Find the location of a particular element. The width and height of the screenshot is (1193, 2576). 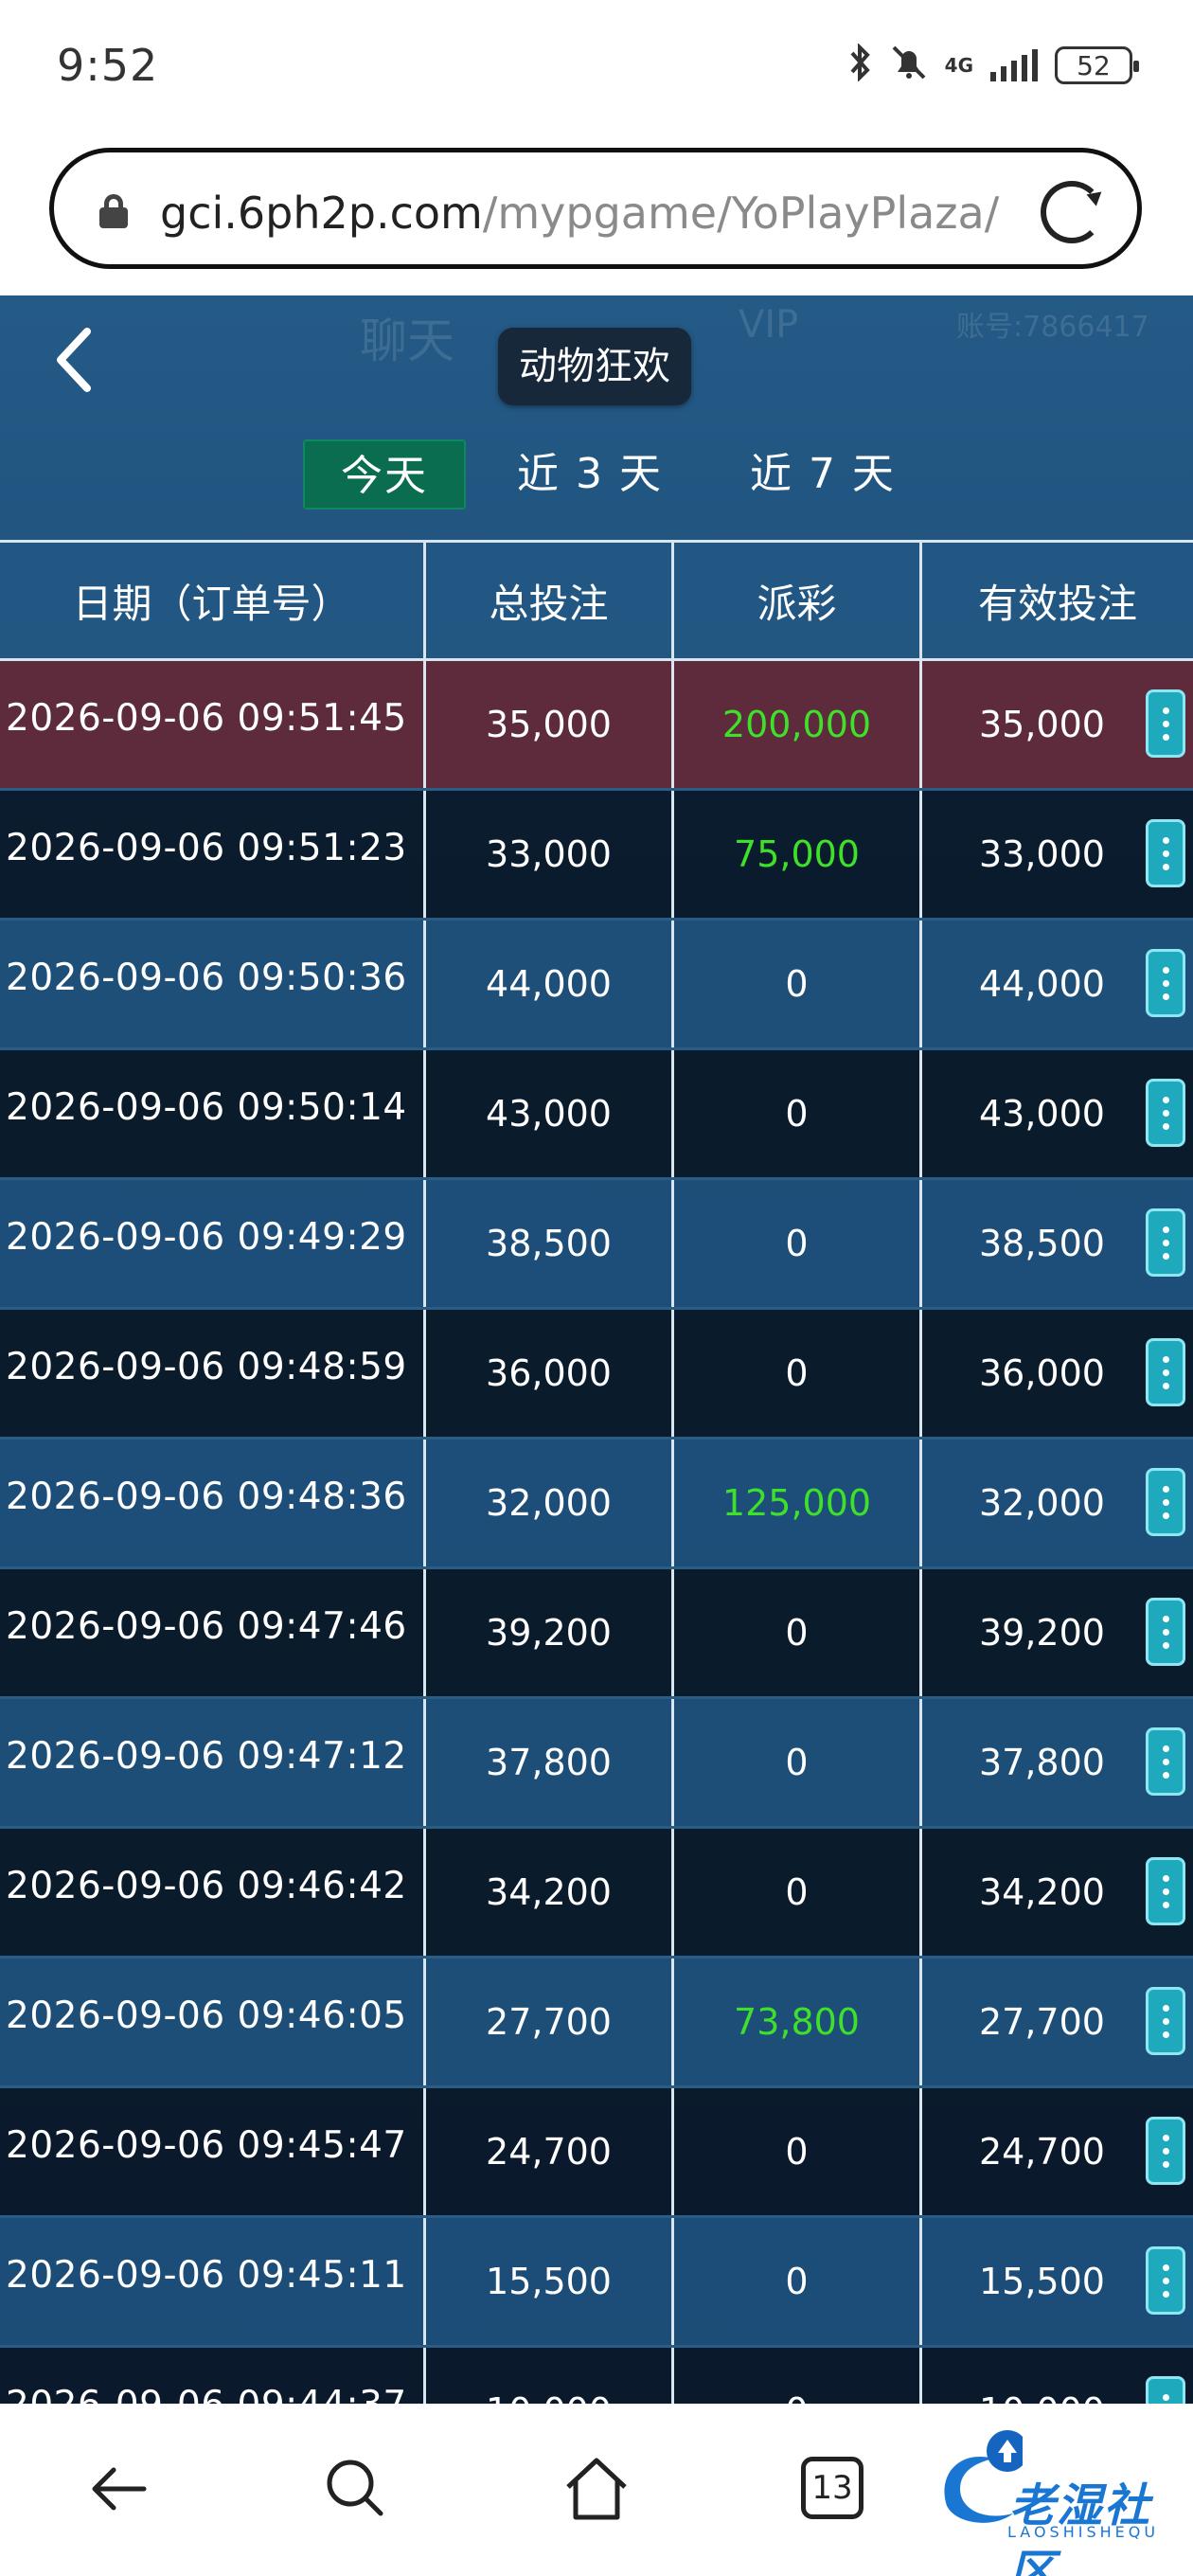

bg-chat-label: 聊天 is located at coordinates (407, 340).